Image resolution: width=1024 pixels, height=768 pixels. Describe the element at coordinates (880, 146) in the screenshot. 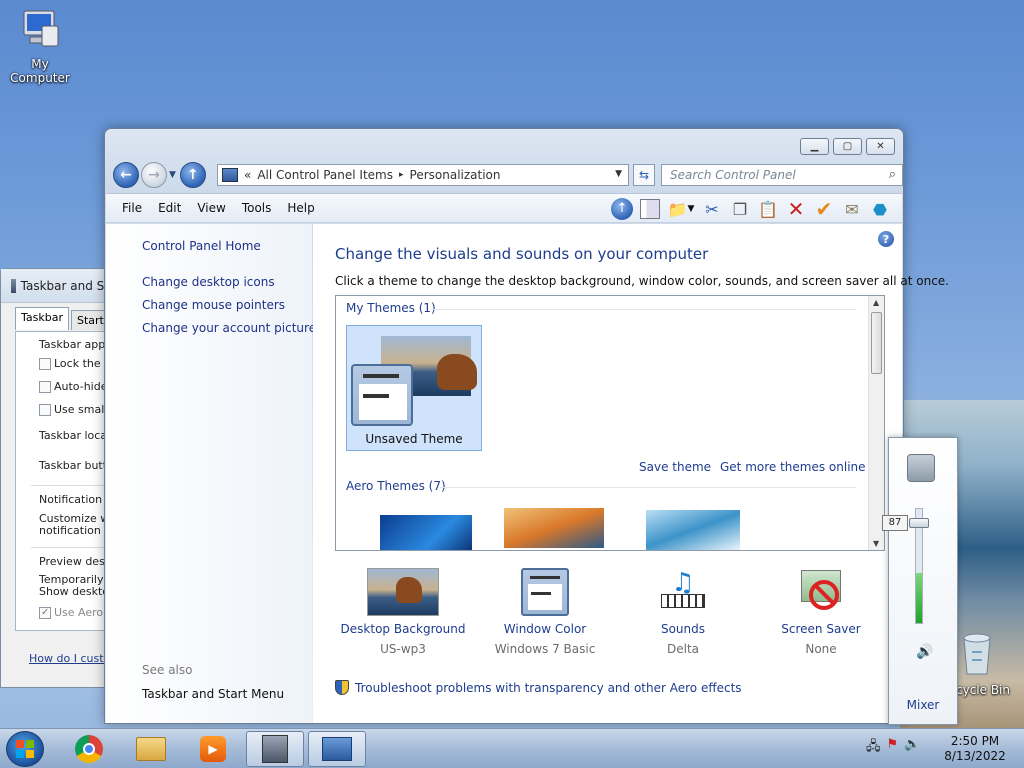

I see `close-button: ✕` at that location.